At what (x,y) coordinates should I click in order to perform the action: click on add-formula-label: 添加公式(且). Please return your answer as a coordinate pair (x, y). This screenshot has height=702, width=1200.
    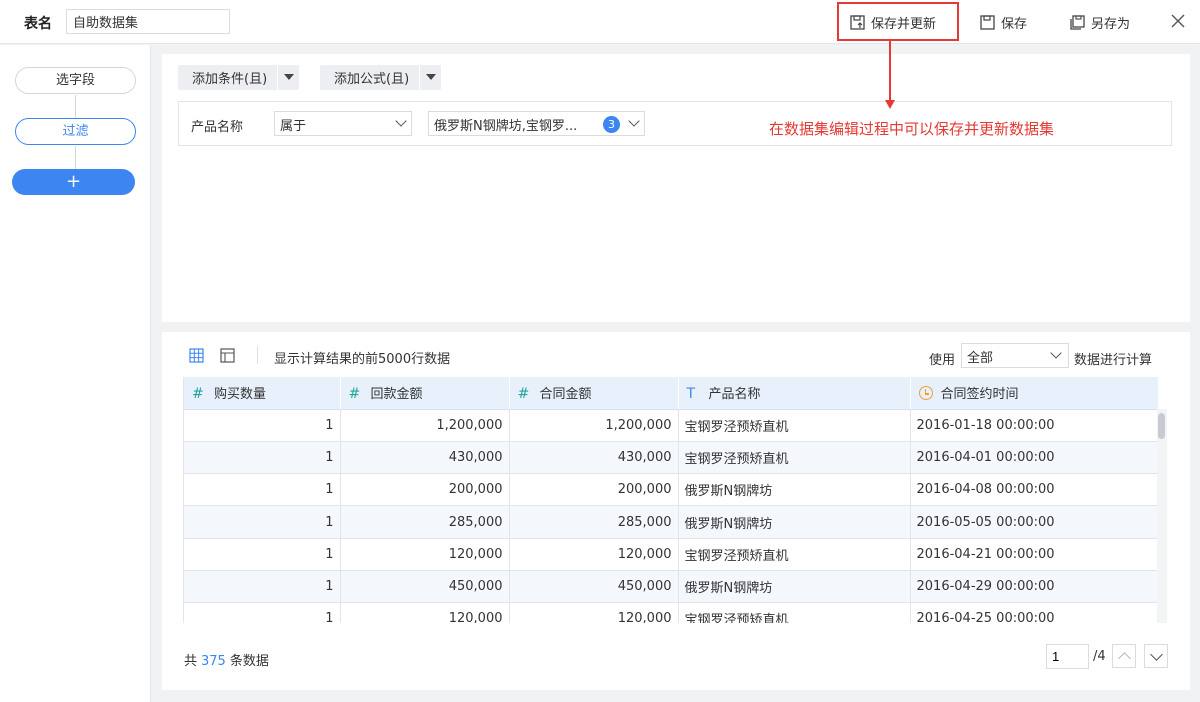
    Looking at the image, I should click on (372, 79).